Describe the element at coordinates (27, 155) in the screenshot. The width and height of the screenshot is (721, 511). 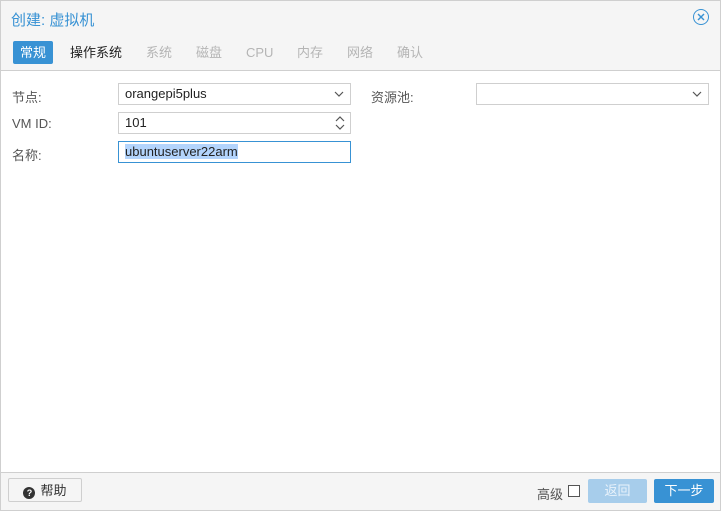
I see `name-label: 名称:` at that location.